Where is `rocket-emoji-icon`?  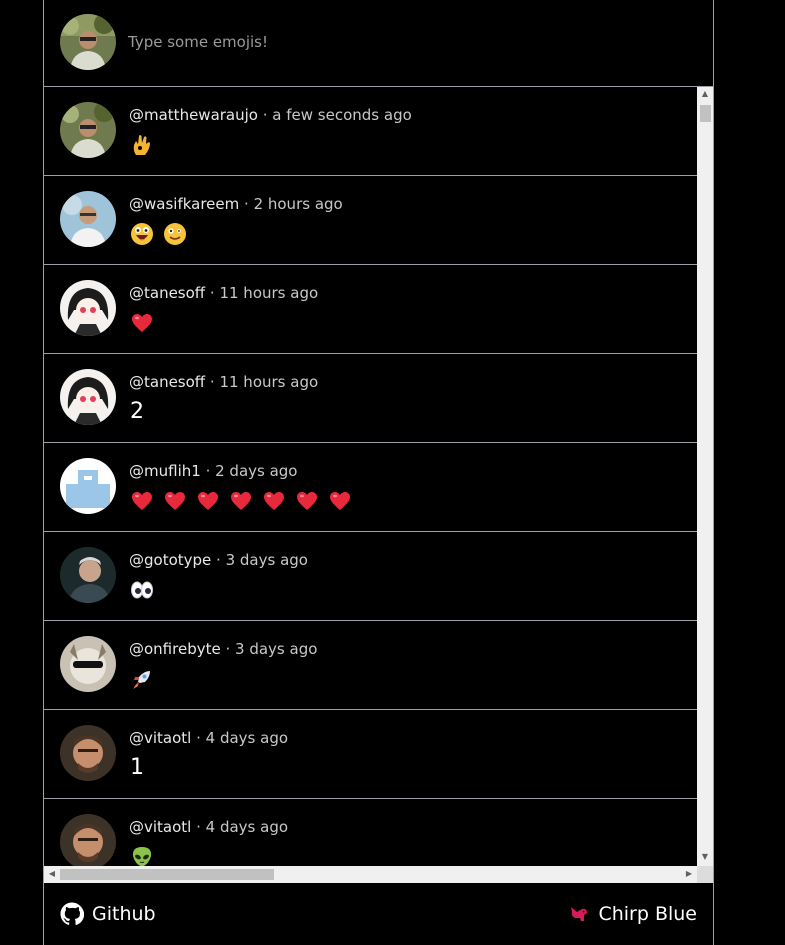 rocket-emoji-icon is located at coordinates (142, 679).